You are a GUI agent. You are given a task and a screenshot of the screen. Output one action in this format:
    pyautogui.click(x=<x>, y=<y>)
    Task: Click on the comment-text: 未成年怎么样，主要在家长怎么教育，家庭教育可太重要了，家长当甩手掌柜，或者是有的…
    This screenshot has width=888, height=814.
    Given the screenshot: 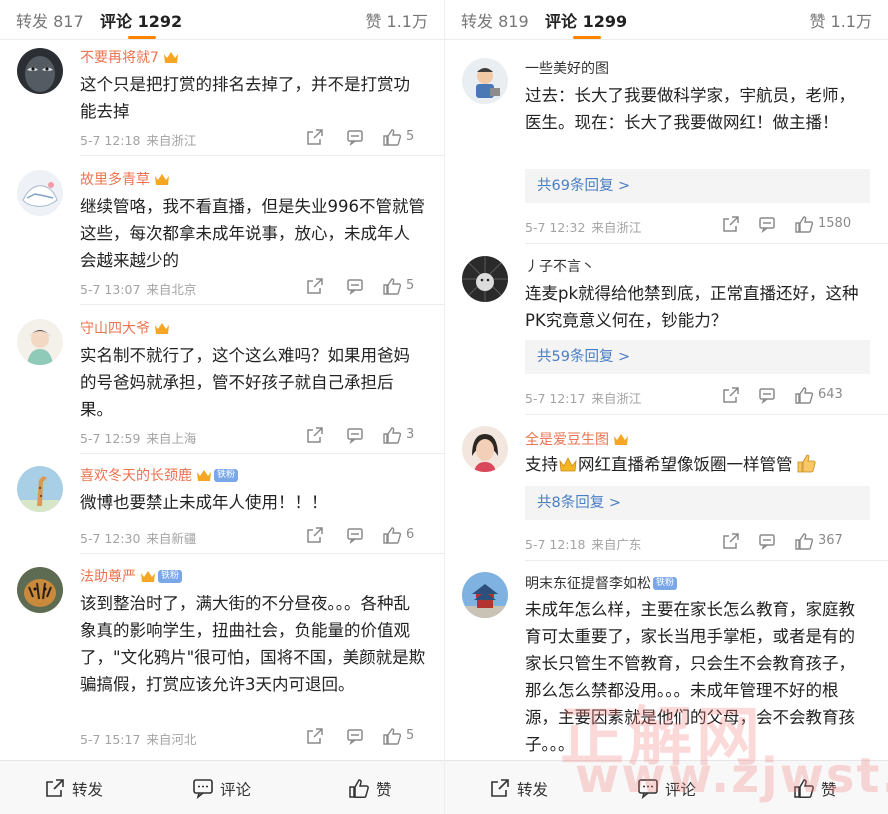 What is the action you would take?
    pyautogui.click(x=690, y=677)
    